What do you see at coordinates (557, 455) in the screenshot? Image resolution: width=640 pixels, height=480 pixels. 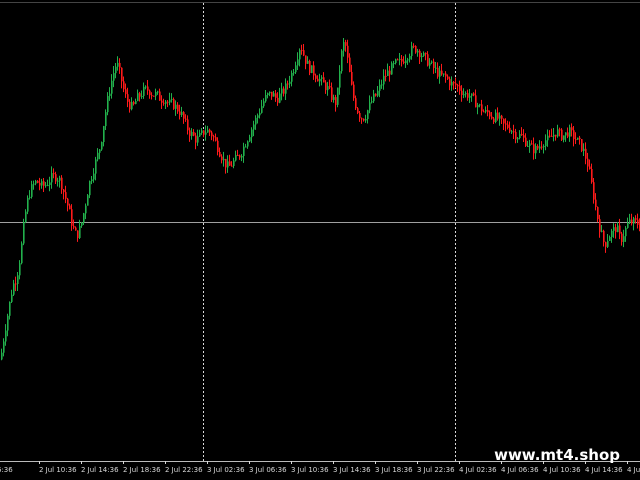 I see `watermark-text: www.mt4.shop` at bounding box center [557, 455].